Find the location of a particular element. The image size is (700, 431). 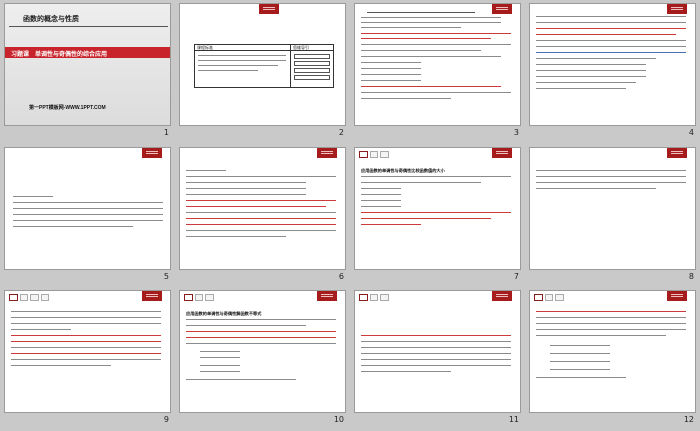

slide-subtitle: 习题课 单调性与奇偶性的综合应用 is located at coordinates (59, 55).